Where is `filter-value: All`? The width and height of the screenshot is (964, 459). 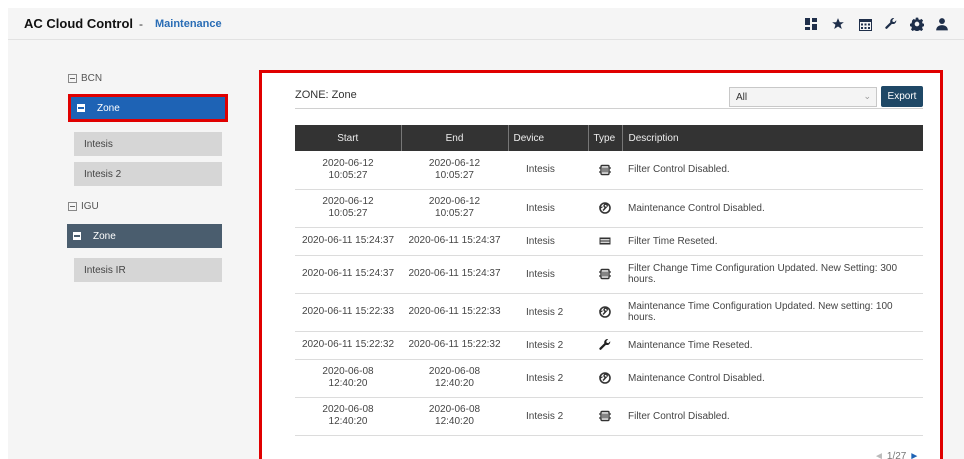 filter-value: All is located at coordinates (742, 97).